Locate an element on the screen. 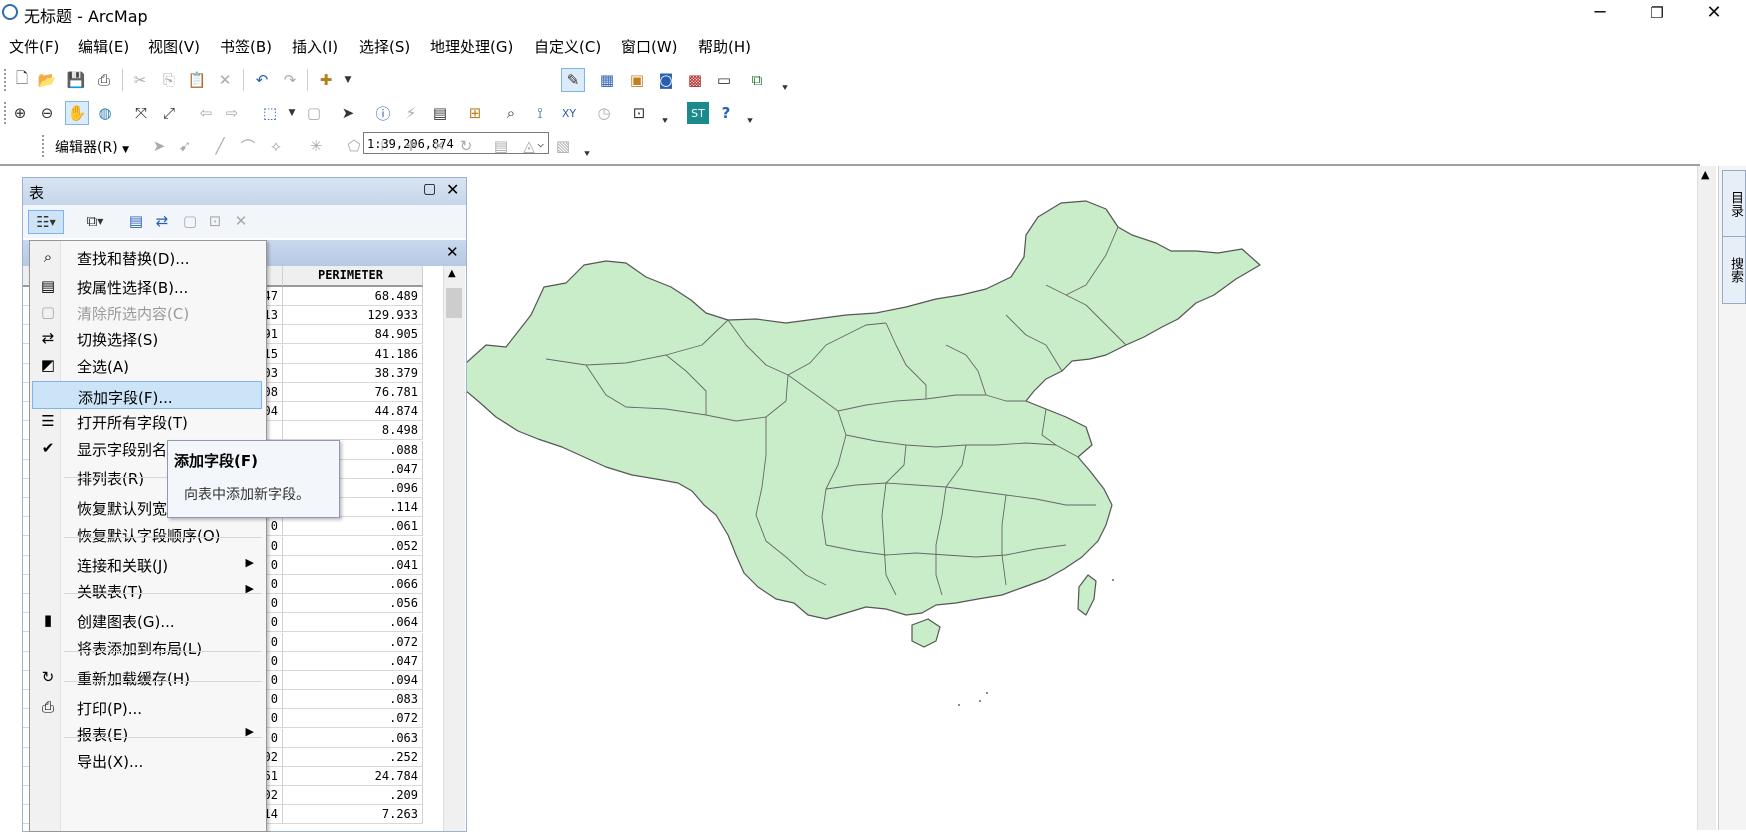 The height and width of the screenshot is (832, 1746). find-icon: ⌕ is located at coordinates (511, 113).